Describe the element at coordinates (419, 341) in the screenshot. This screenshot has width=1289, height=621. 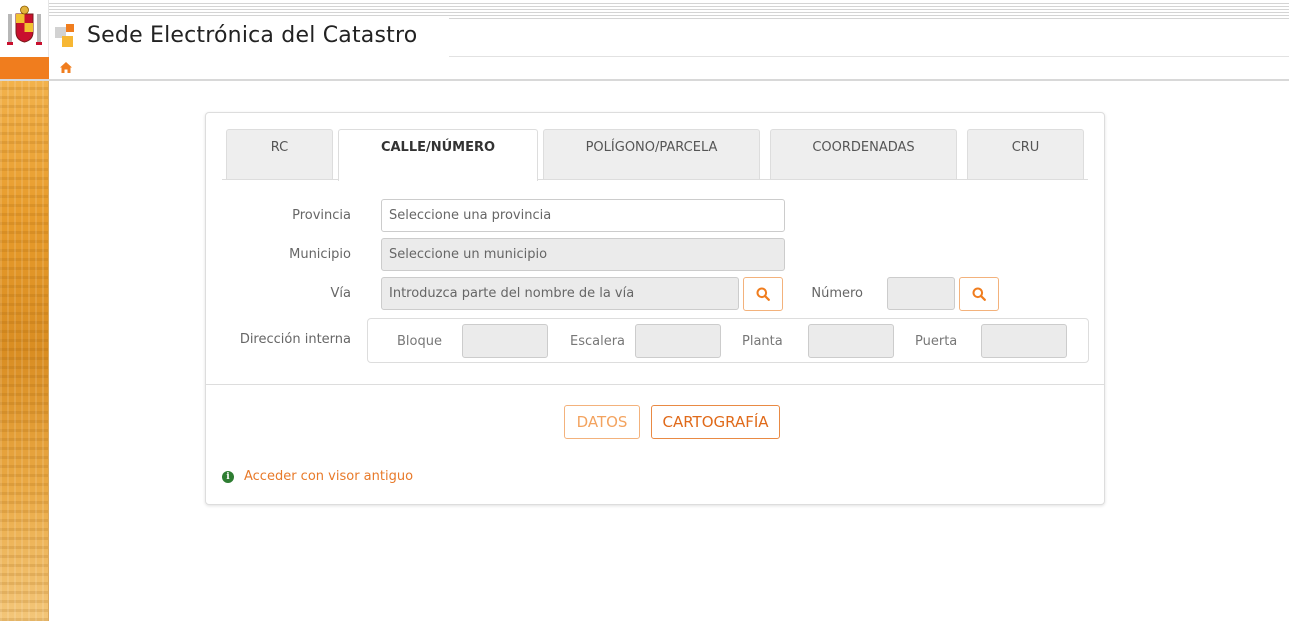
I see `bloque-label: Bloque` at that location.